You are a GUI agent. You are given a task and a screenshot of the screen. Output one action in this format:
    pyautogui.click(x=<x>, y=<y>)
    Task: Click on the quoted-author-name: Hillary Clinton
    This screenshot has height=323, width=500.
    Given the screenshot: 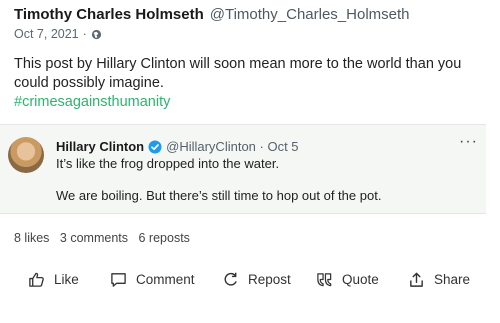 What is the action you would take?
    pyautogui.click(x=100, y=146)
    